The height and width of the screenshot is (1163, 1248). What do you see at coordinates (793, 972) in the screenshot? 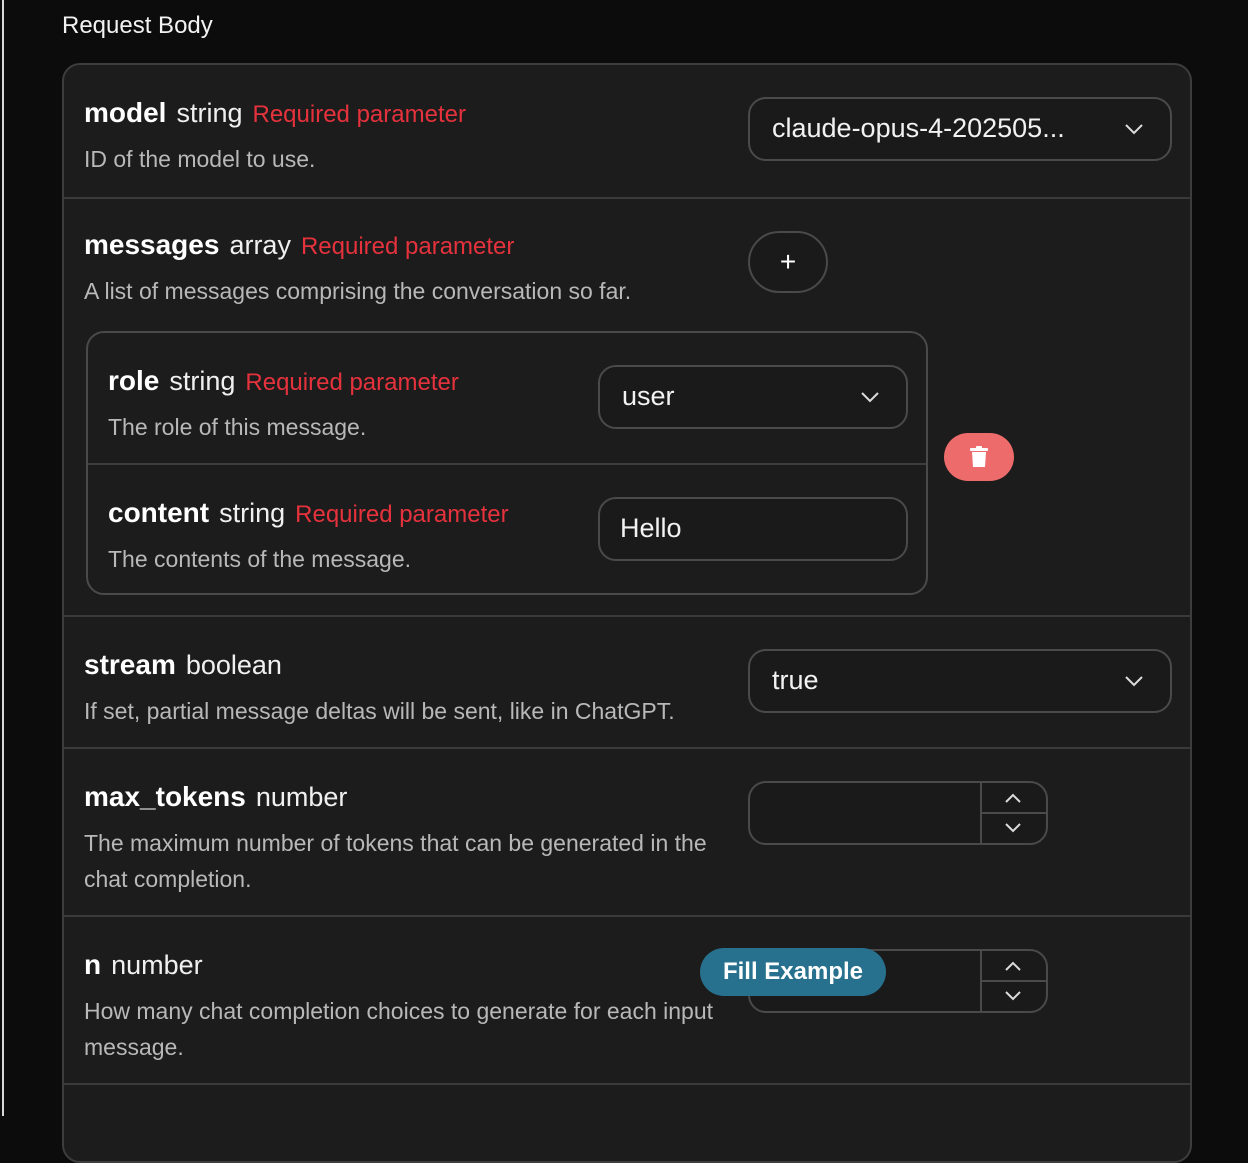
I see `fill-example-button: Fill Example` at bounding box center [793, 972].